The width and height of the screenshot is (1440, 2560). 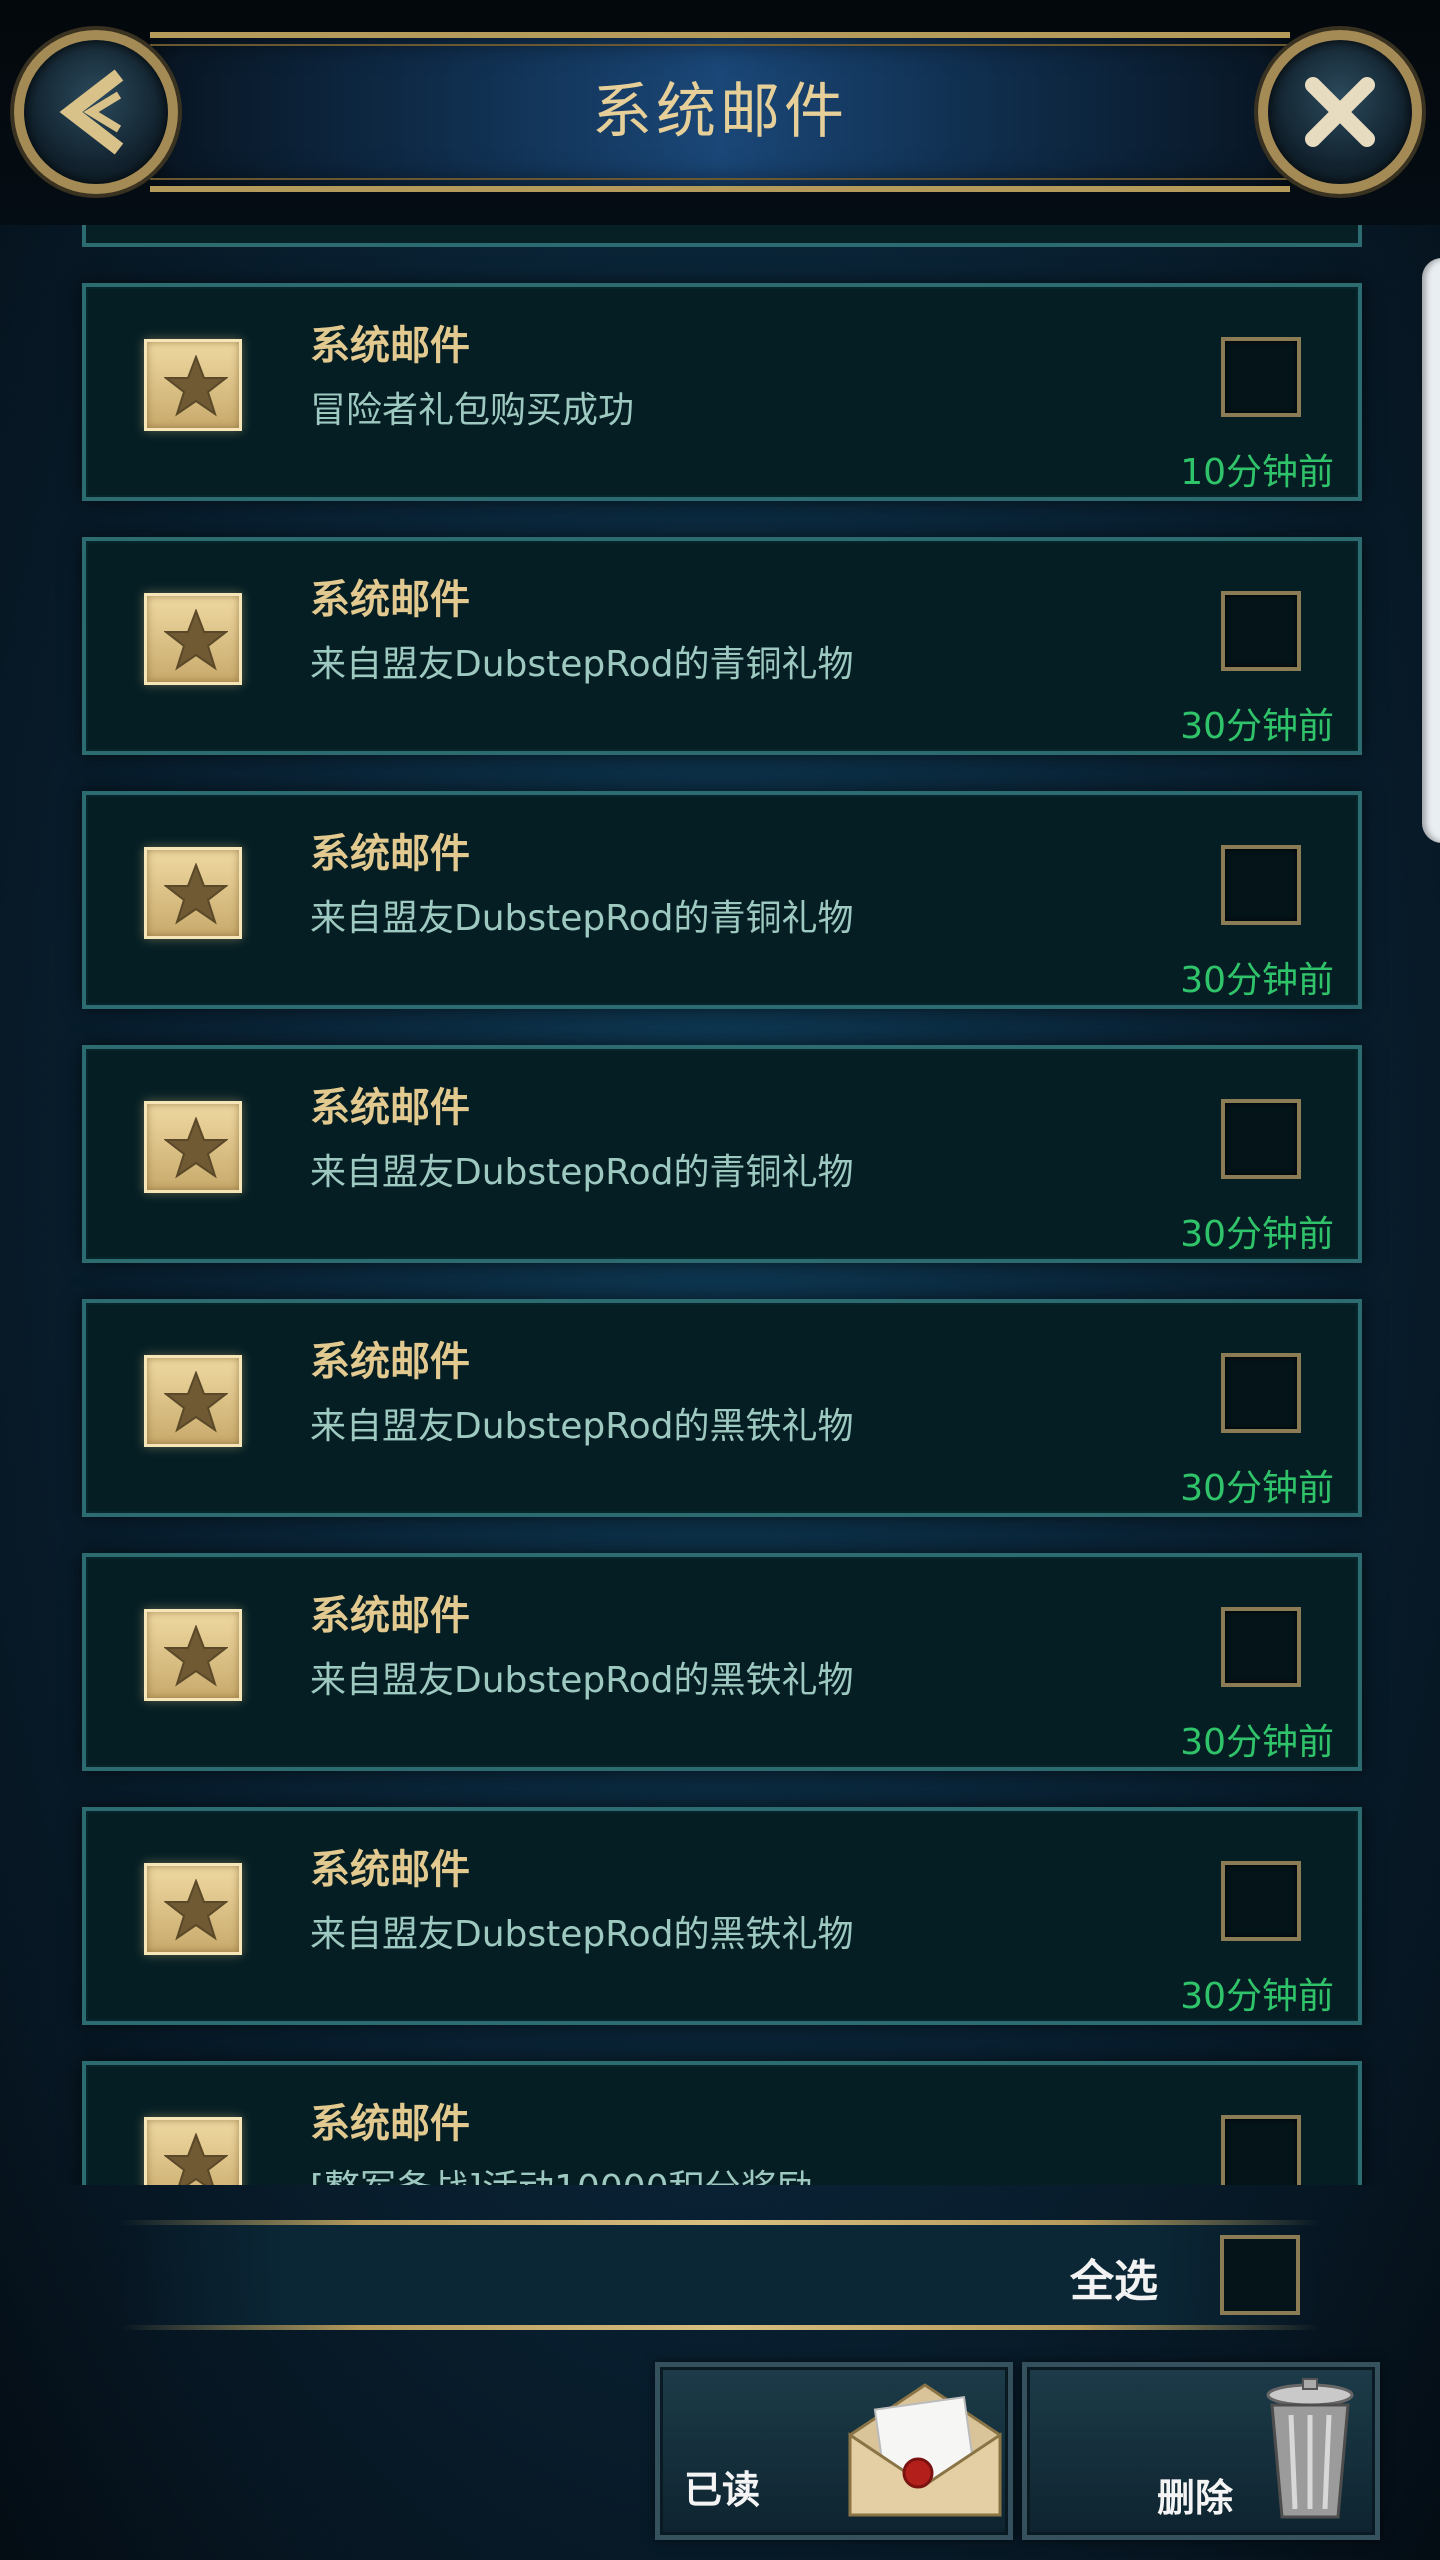 I want to click on mail-subject: [整军备战]活动10000积分奖励, so click(x=561, y=2172).